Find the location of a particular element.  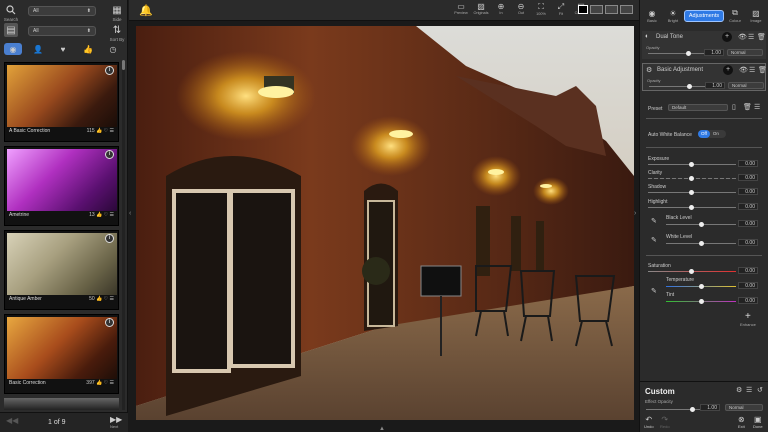

tab-colour: ⧉ Colour is located at coordinates (735, 15).